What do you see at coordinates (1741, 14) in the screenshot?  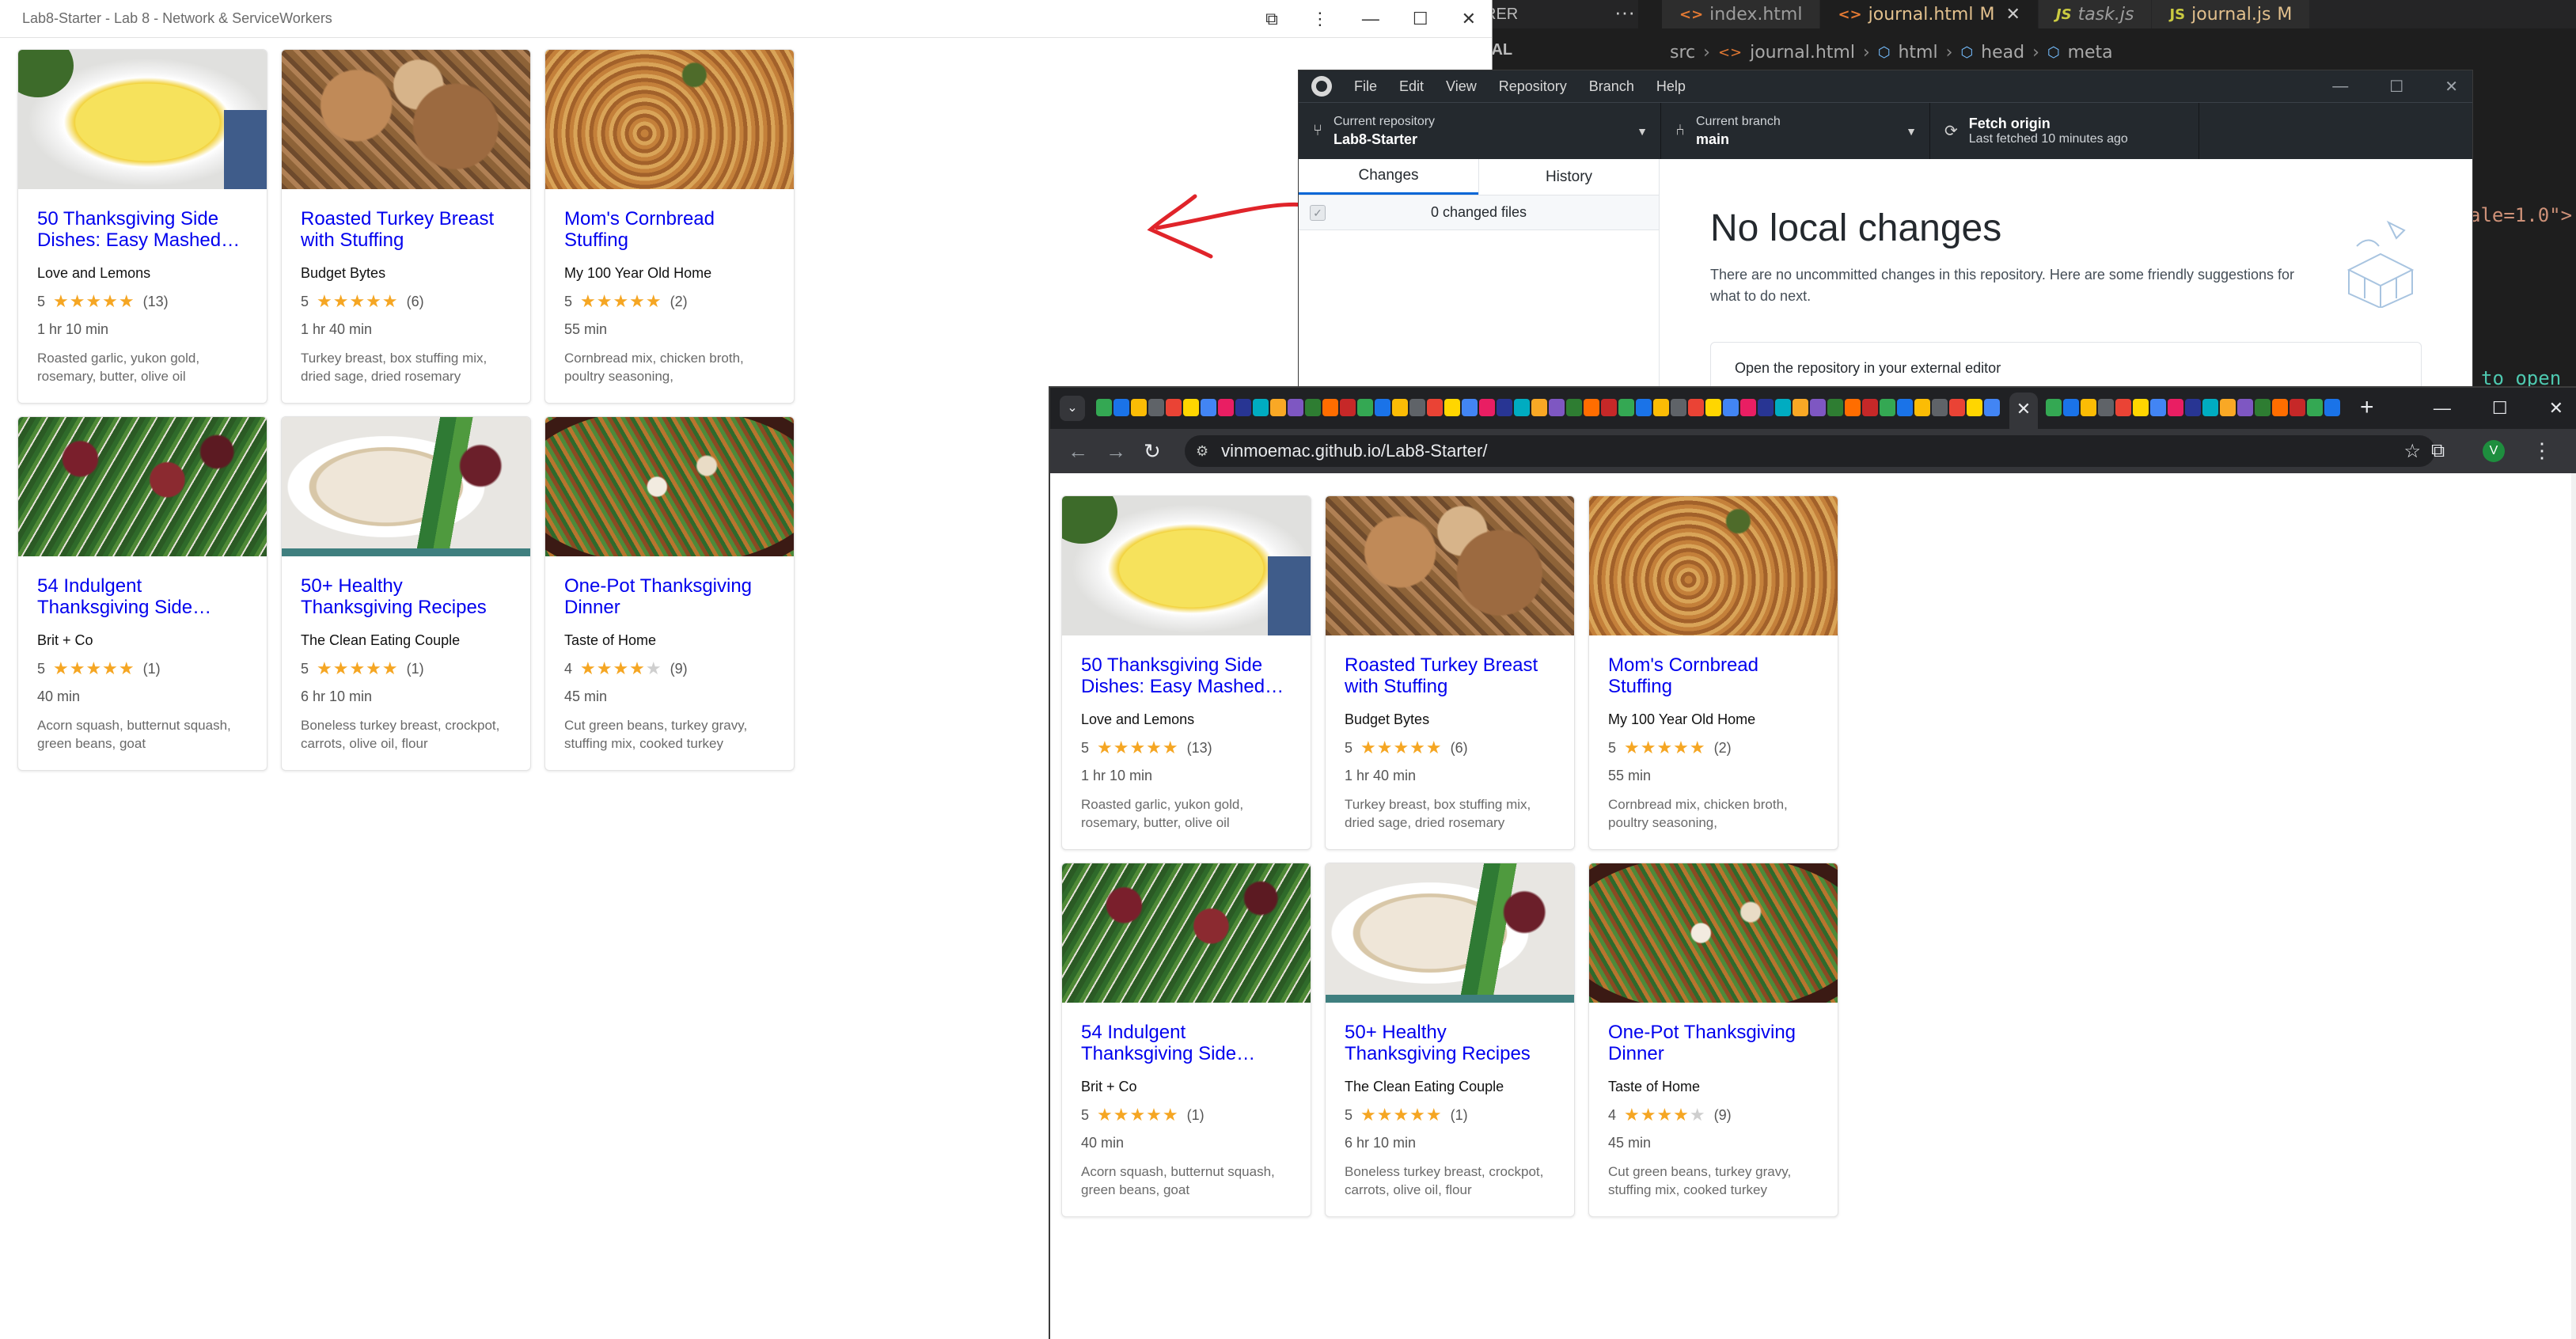 I see `tab-index-html: <> index.html` at bounding box center [1741, 14].